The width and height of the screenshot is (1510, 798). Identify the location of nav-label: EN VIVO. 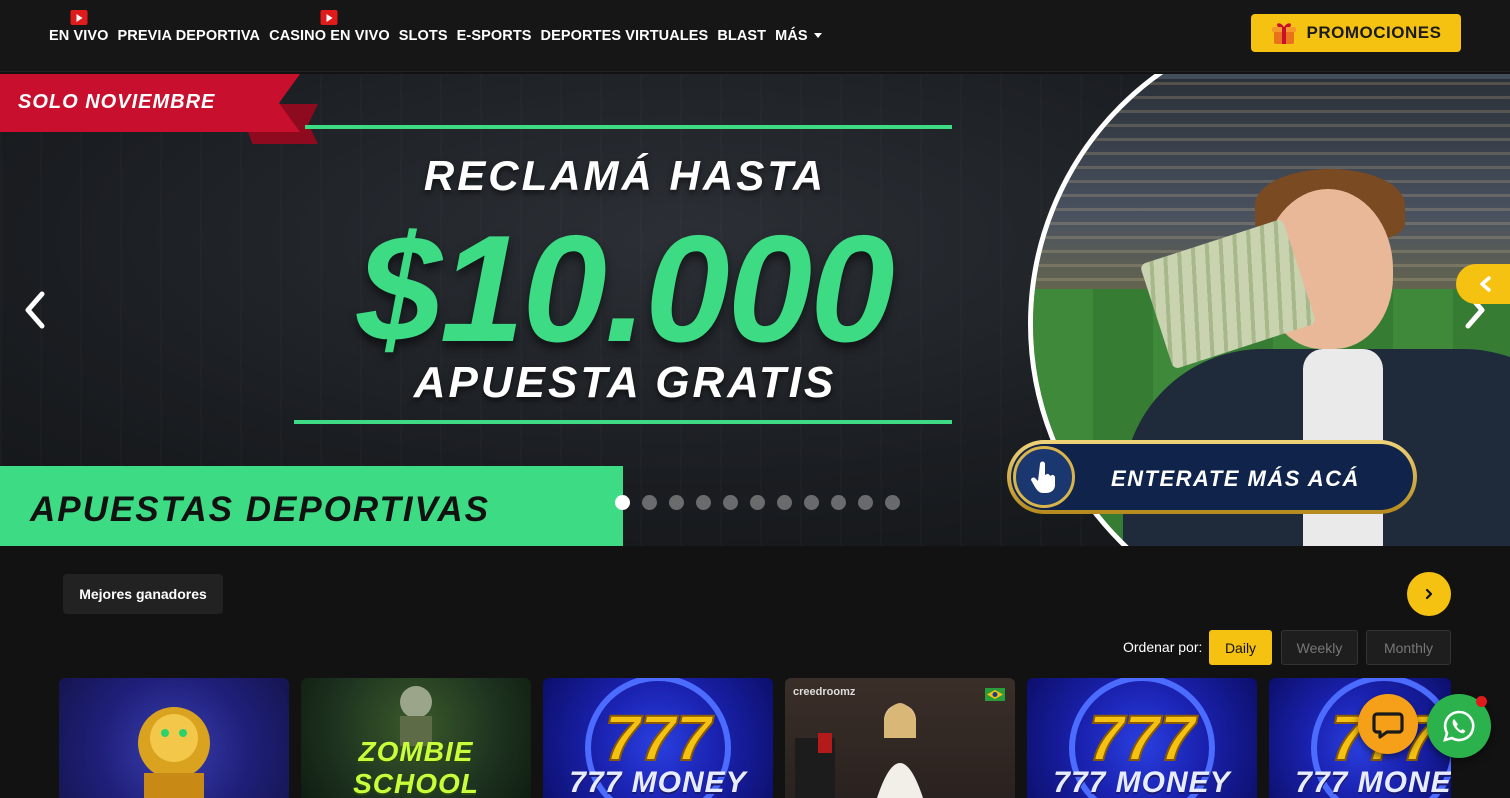
(79, 36).